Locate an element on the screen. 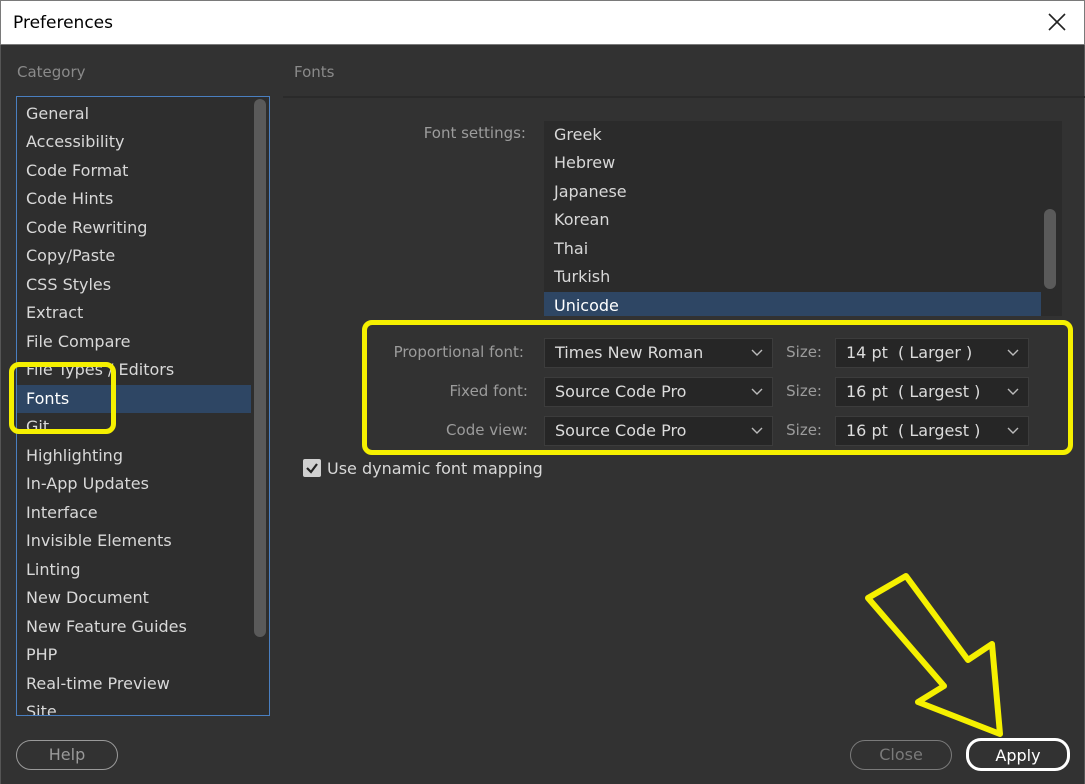 The image size is (1085, 784). code-view-font-dropdown: Source Code Pro is located at coordinates (658, 431).